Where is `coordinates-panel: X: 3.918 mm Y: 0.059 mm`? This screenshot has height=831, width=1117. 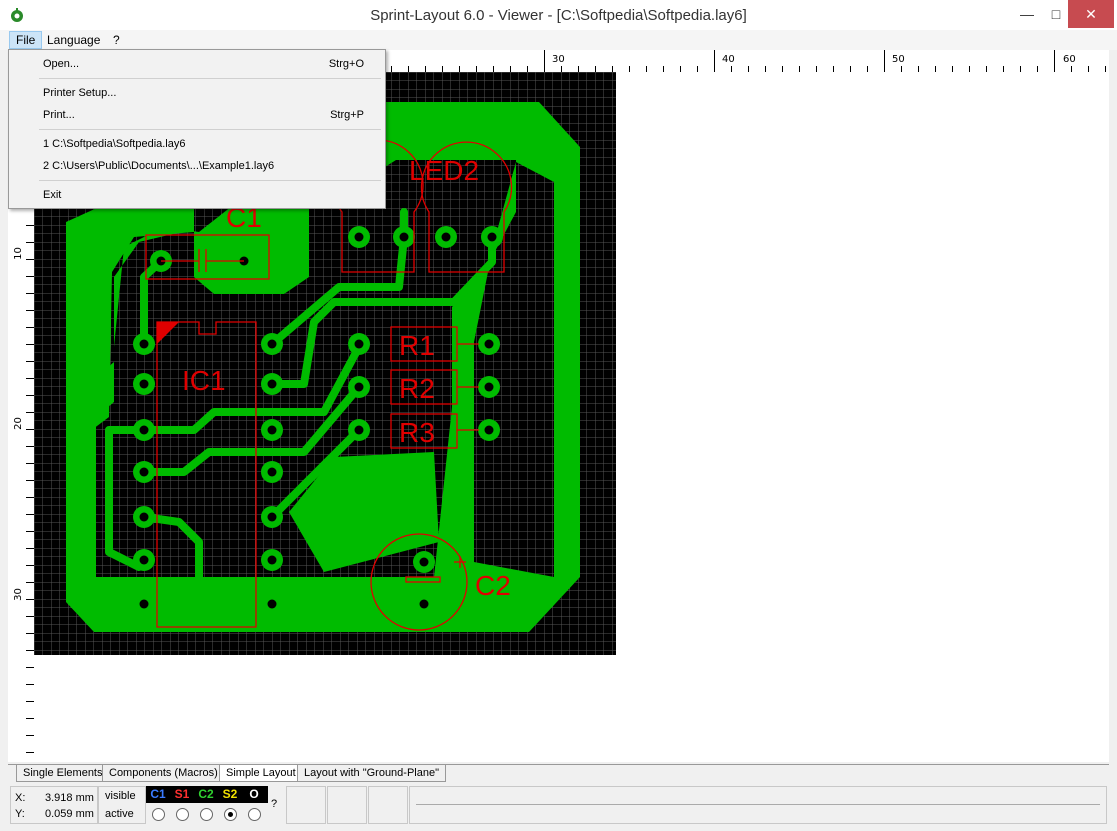 coordinates-panel: X: 3.918 mm Y: 0.059 mm is located at coordinates (54, 805).